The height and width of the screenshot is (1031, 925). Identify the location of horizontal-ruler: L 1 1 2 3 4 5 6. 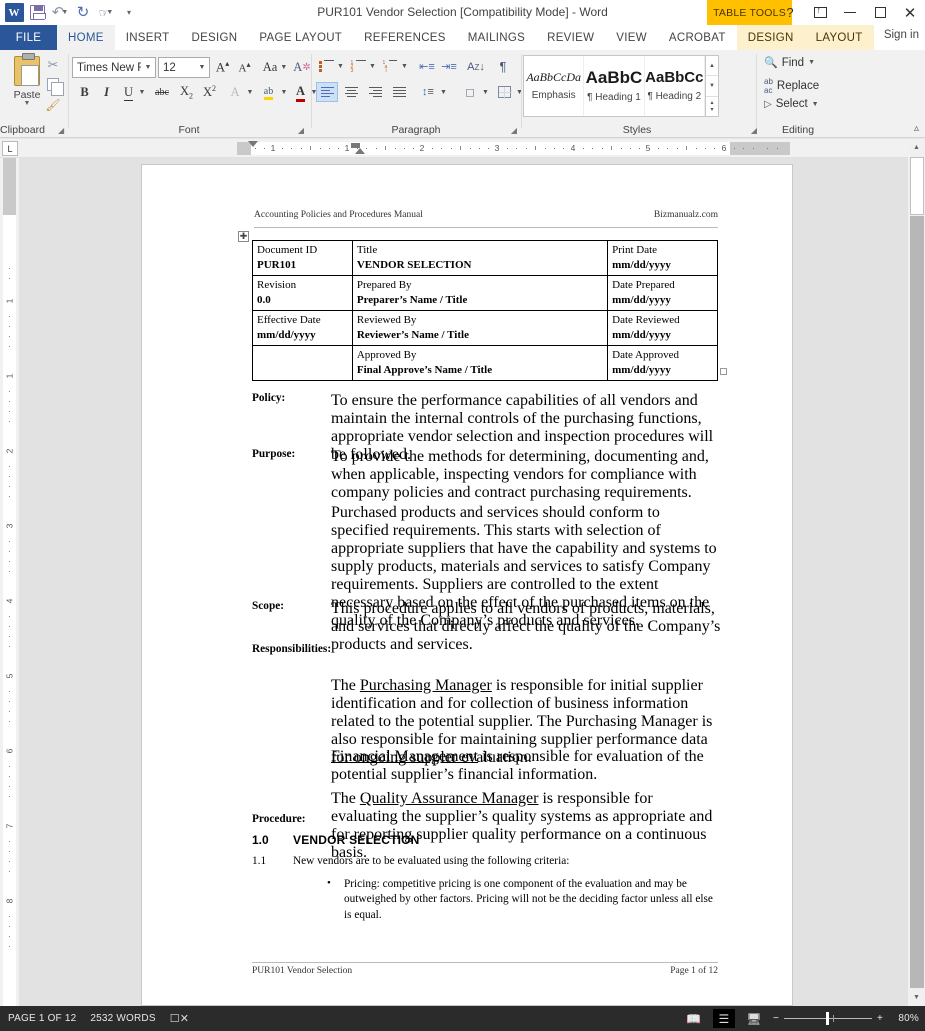
(454, 148).